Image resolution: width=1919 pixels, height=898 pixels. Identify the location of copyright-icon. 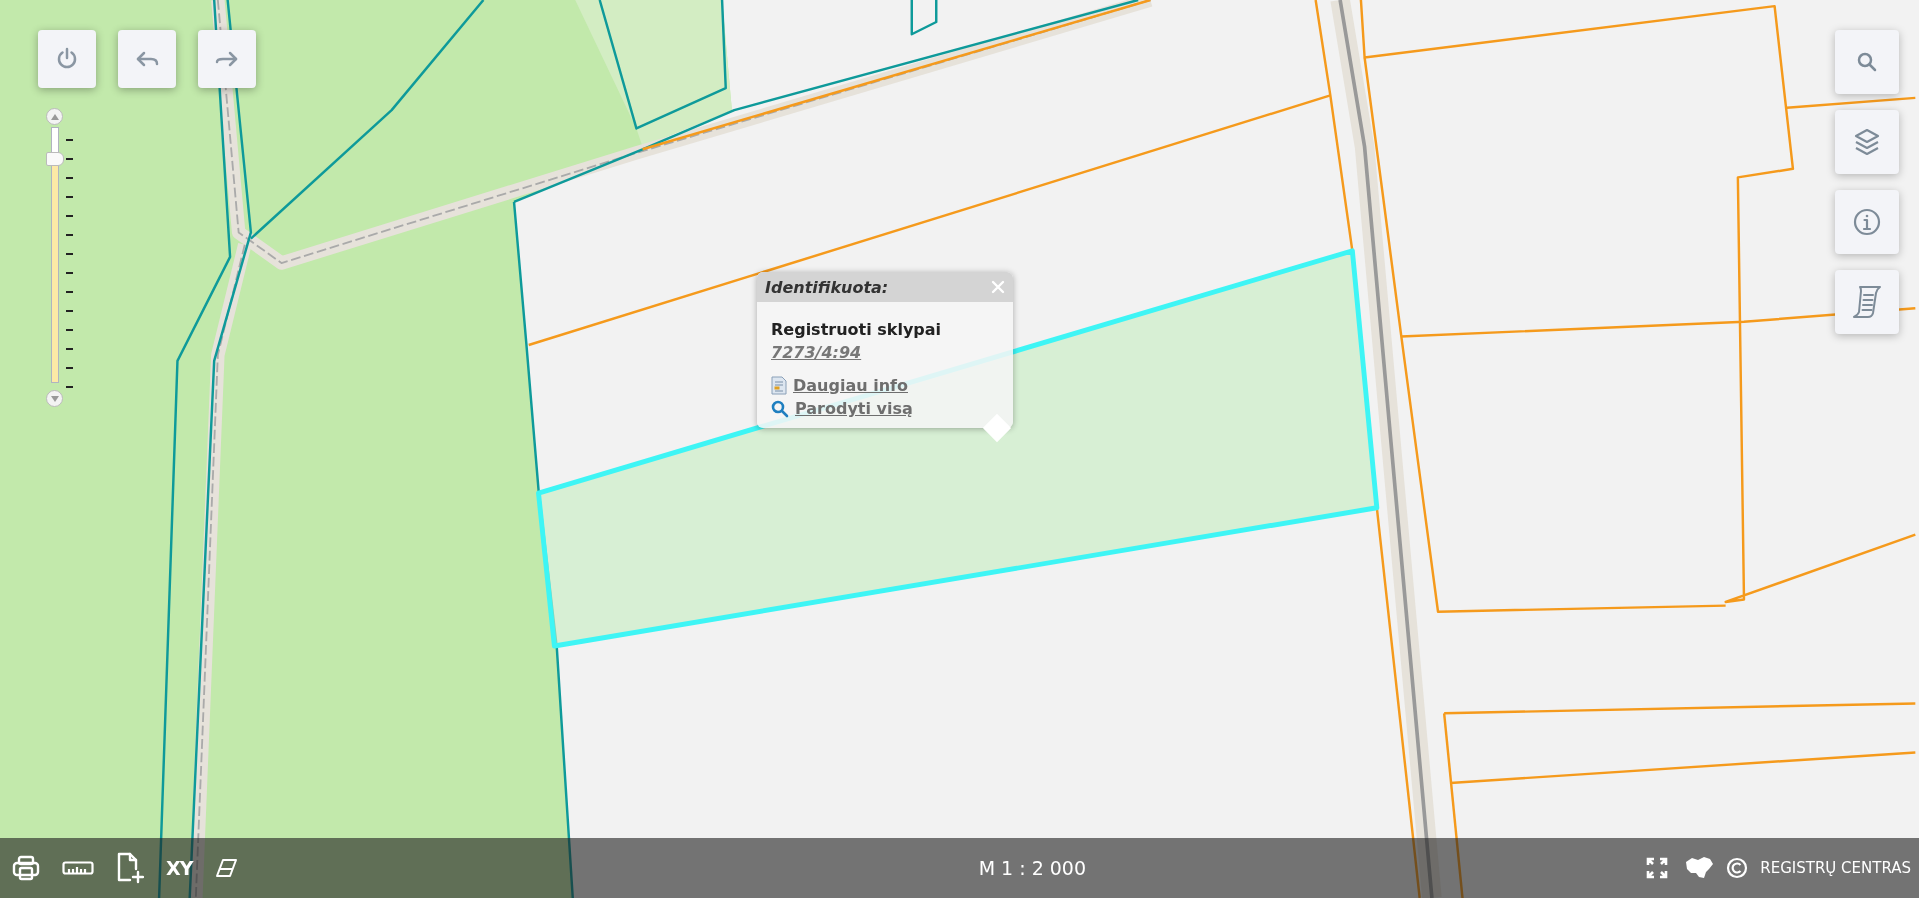
(1737, 868).